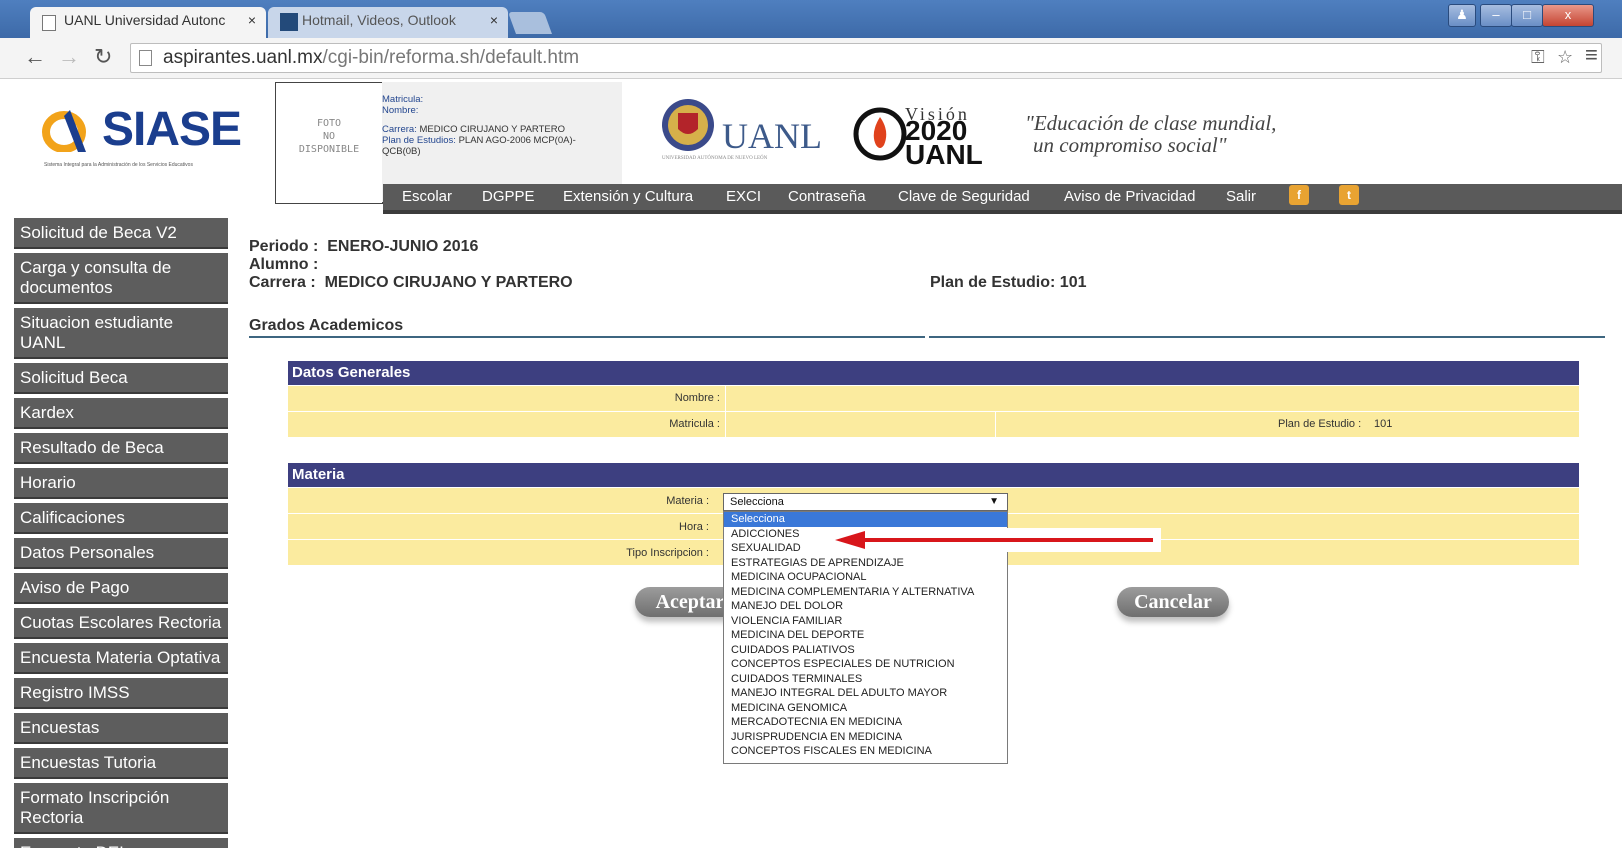  I want to click on cancelar-button: Cancelar, so click(1173, 602).